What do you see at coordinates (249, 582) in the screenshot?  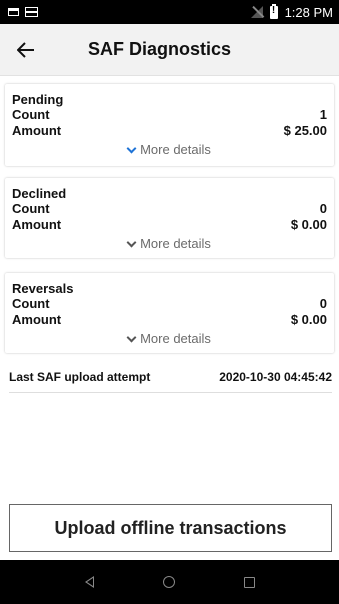 I see `recents-square-icon` at bounding box center [249, 582].